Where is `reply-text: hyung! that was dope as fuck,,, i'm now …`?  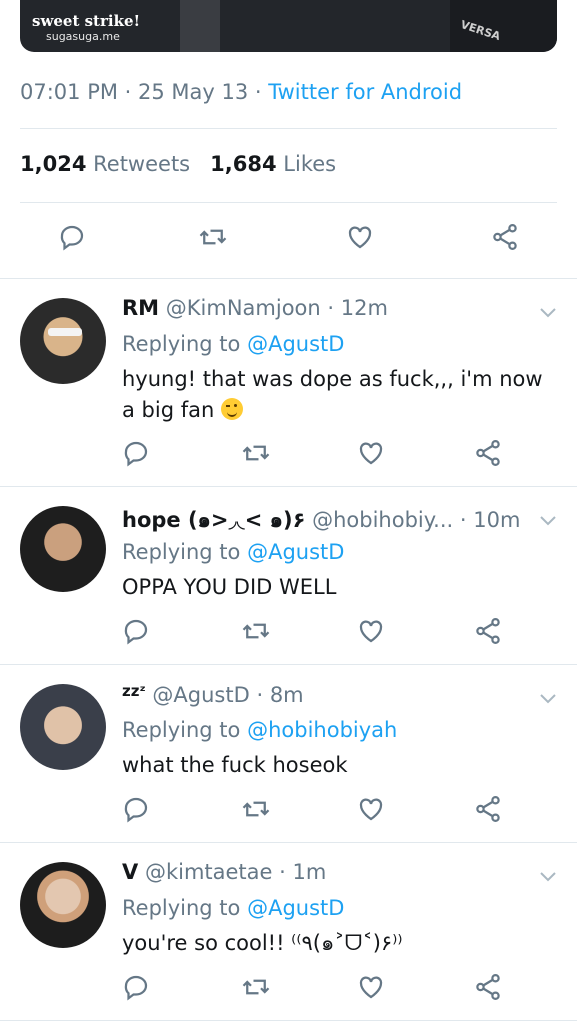 reply-text: hyung! that was dope as fuck,,, i'm now … is located at coordinates (332, 394).